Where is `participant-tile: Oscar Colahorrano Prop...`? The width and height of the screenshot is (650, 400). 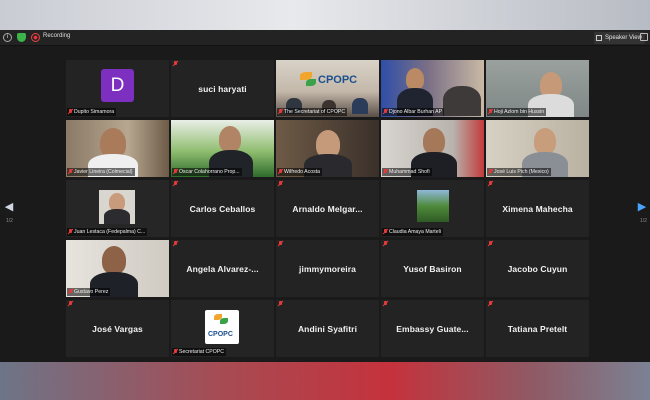
participant-tile: Oscar Colahorrano Prop... is located at coordinates (222, 148).